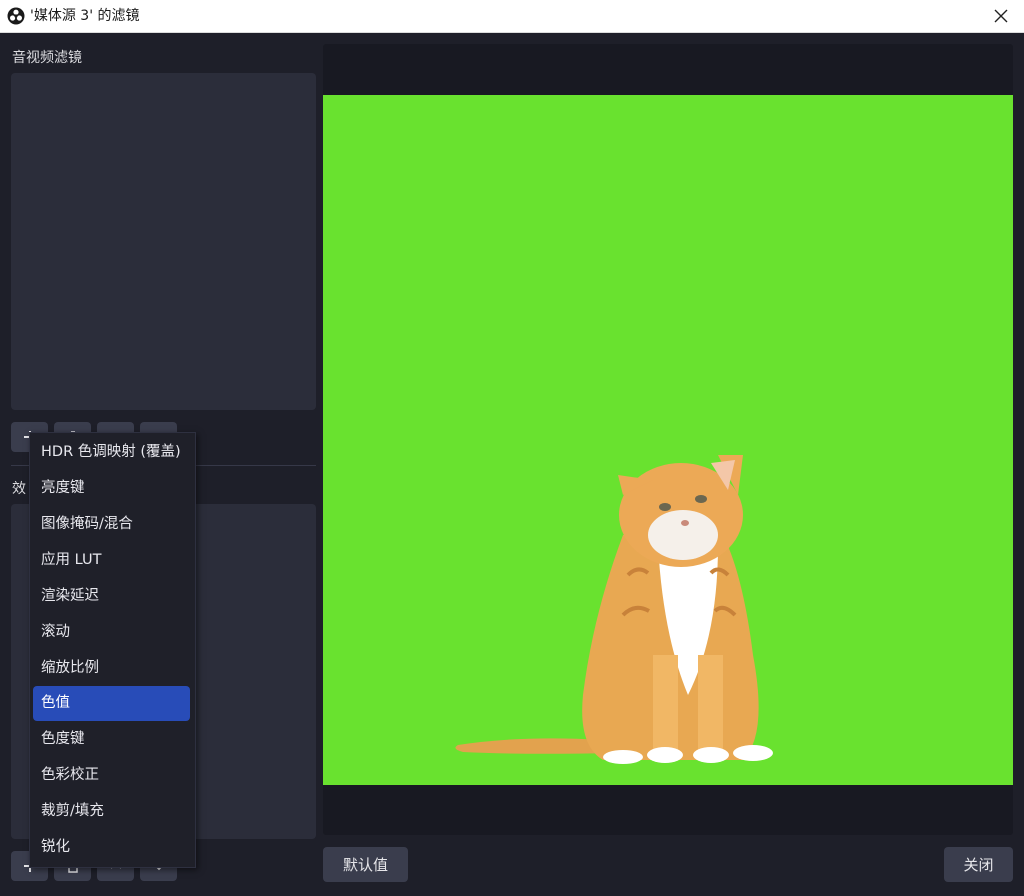 Image resolution: width=1024 pixels, height=896 pixels. I want to click on title-bar: '媒体源 3' 的滤镜, so click(512, 16).